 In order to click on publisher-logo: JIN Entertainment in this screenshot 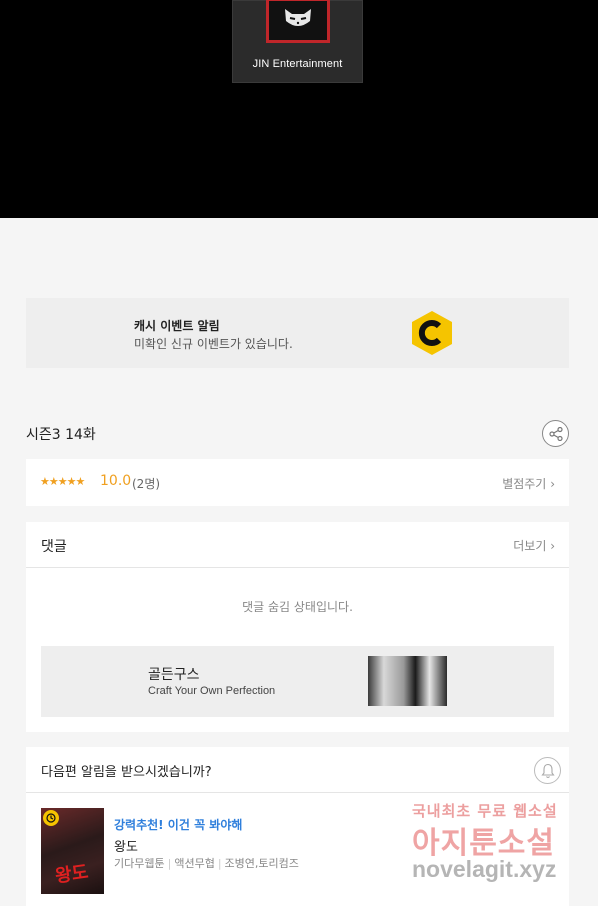, I will do `click(297, 41)`.